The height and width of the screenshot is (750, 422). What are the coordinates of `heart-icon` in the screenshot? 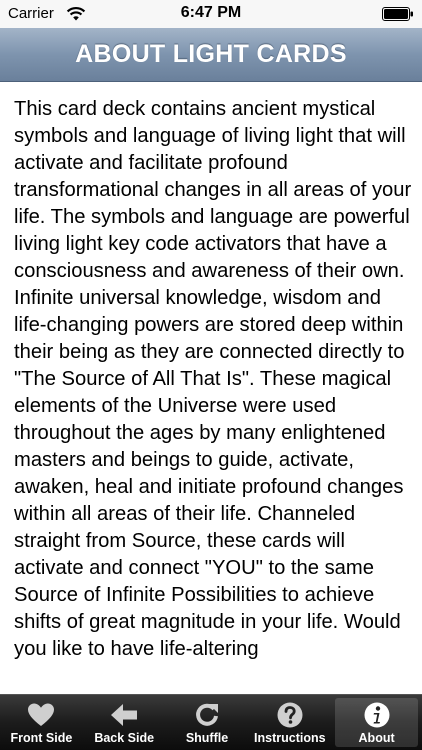 It's located at (41, 714).